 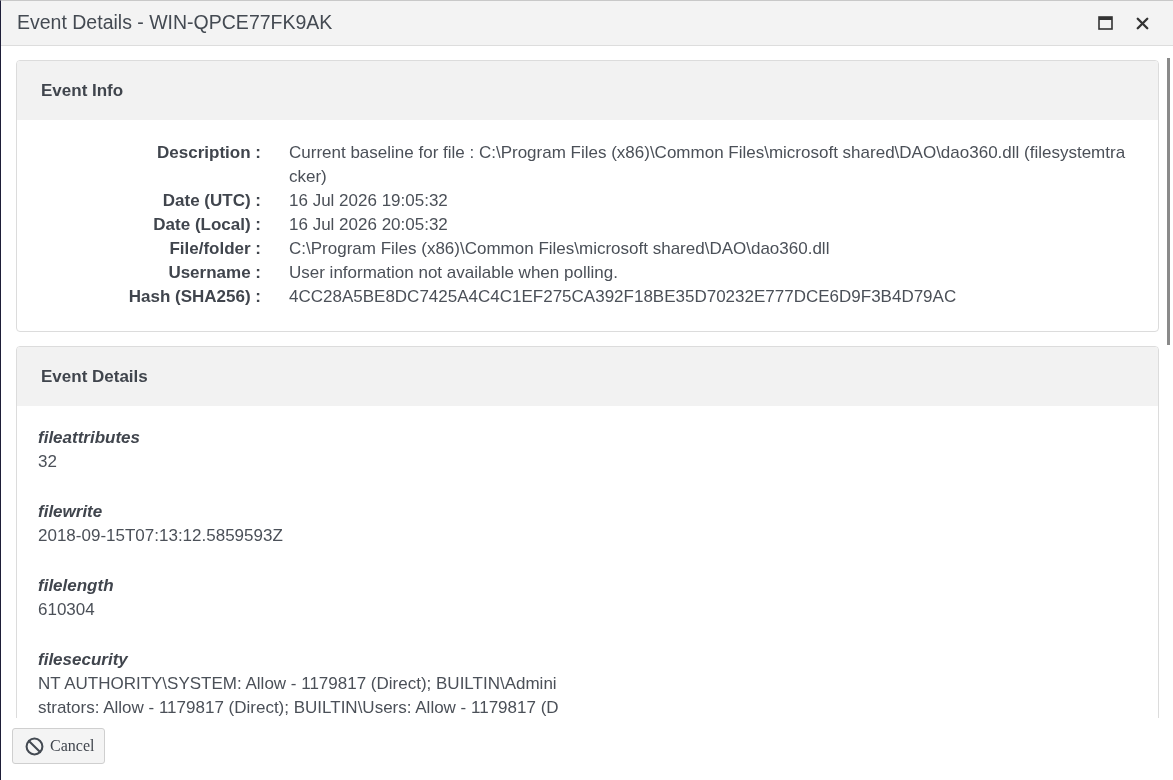 I want to click on field-label: Hash (SHA256) :, so click(x=194, y=297).